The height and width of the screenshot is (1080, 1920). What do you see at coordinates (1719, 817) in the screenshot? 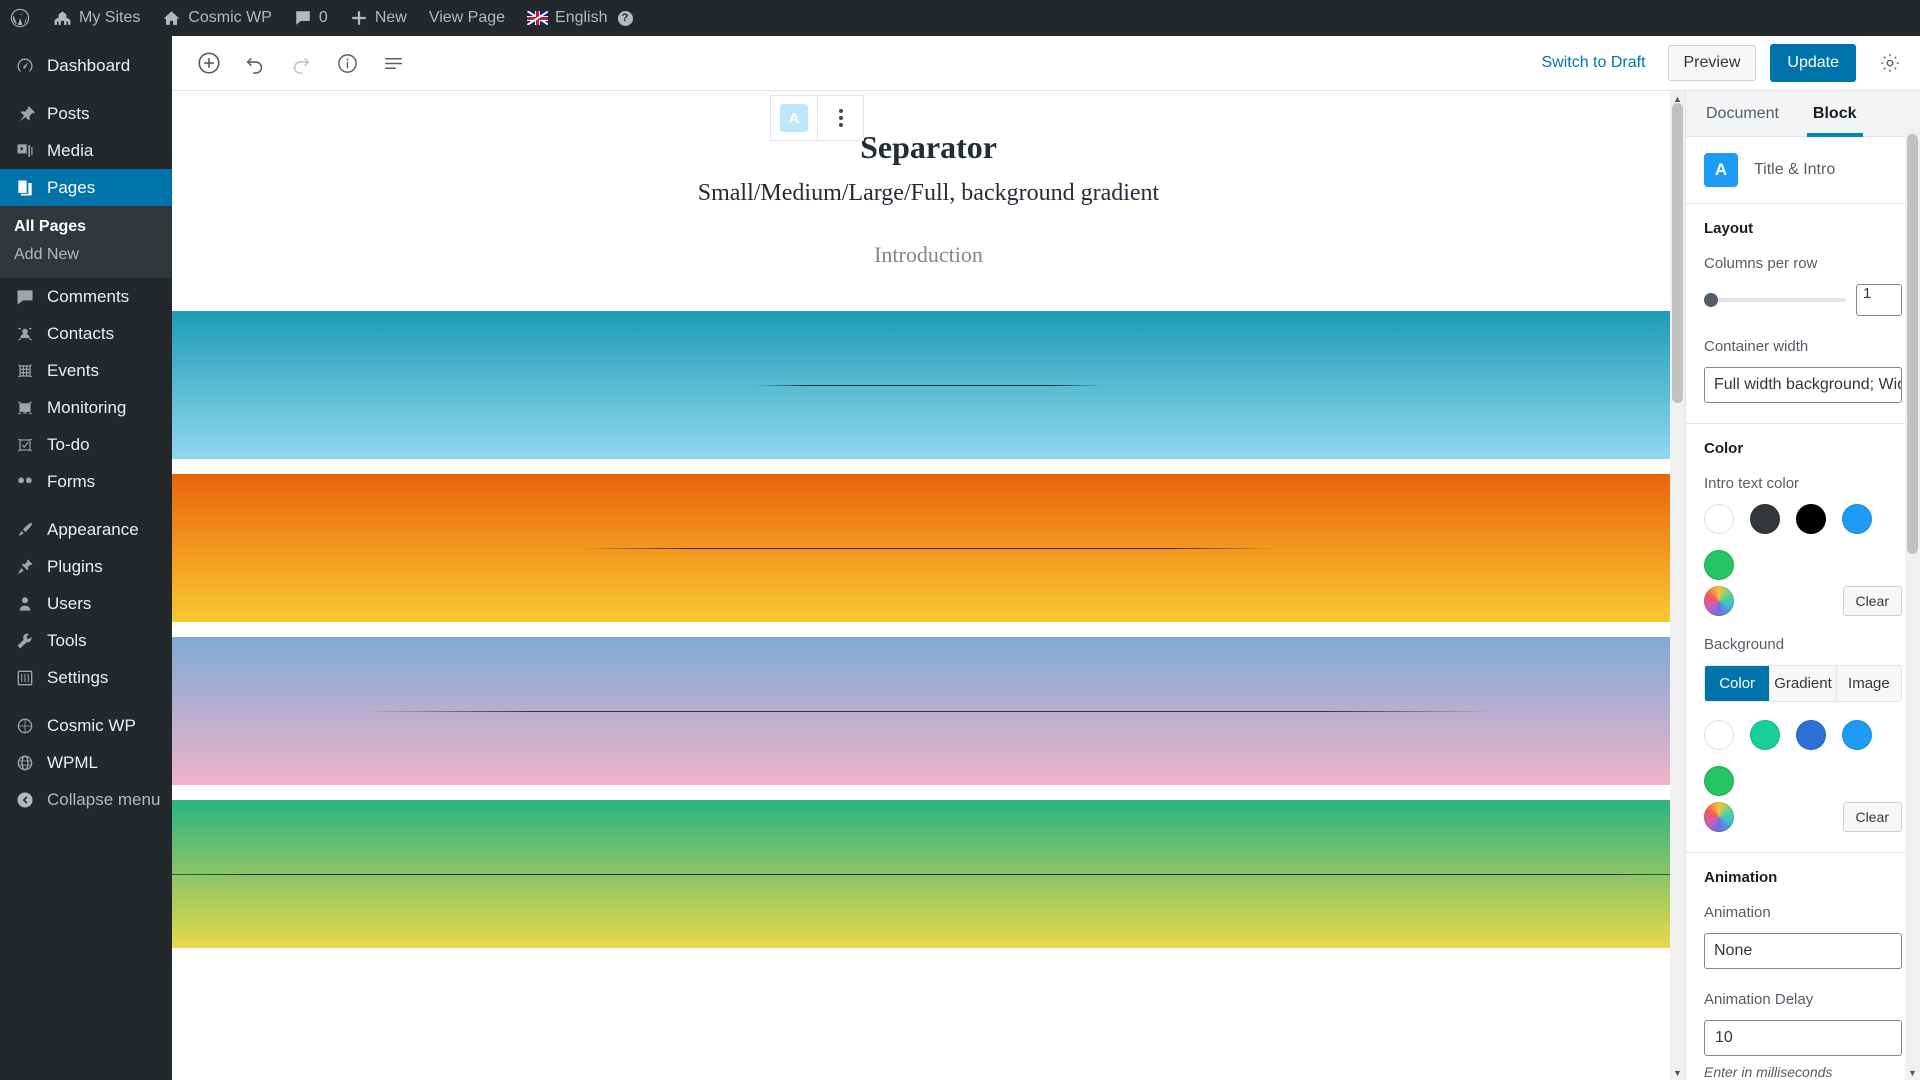
I see `background-custom-color-picker` at bounding box center [1719, 817].